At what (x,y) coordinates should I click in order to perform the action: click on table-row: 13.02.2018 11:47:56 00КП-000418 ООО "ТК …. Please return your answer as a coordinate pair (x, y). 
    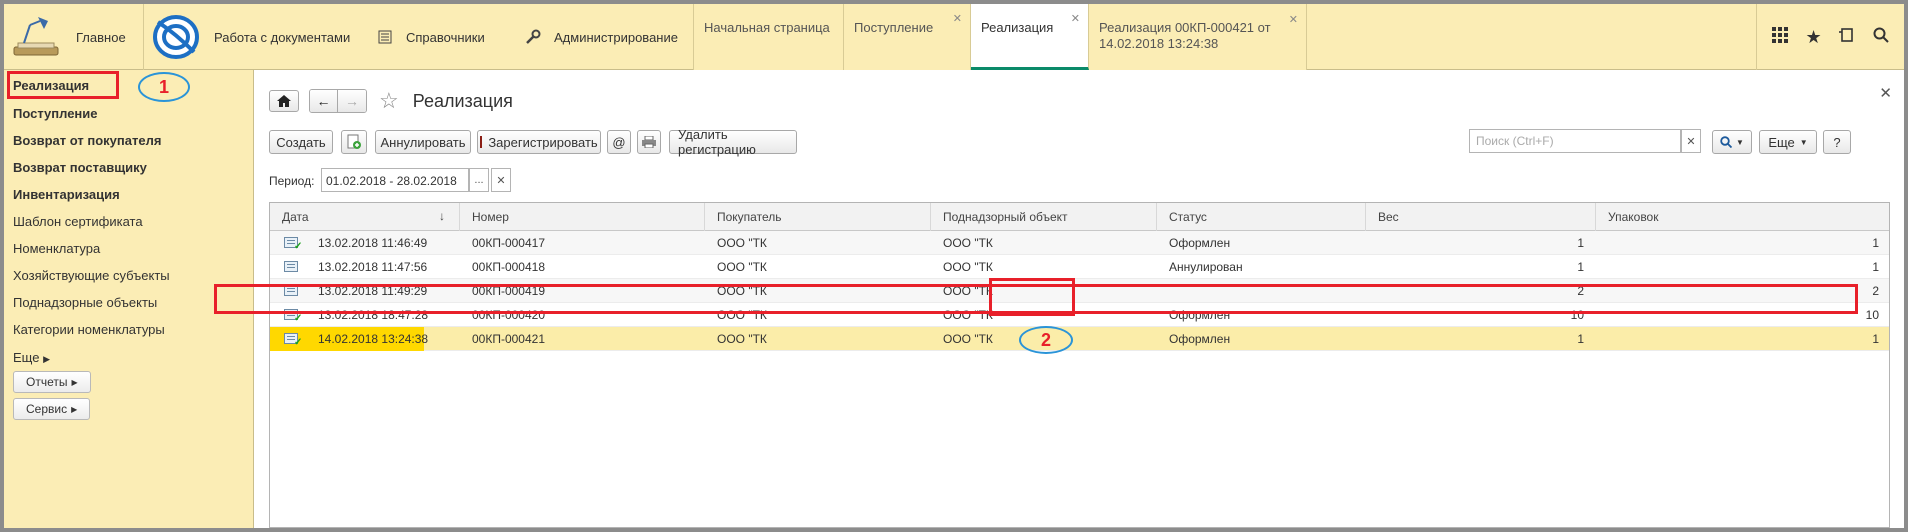
    Looking at the image, I should click on (1079, 267).